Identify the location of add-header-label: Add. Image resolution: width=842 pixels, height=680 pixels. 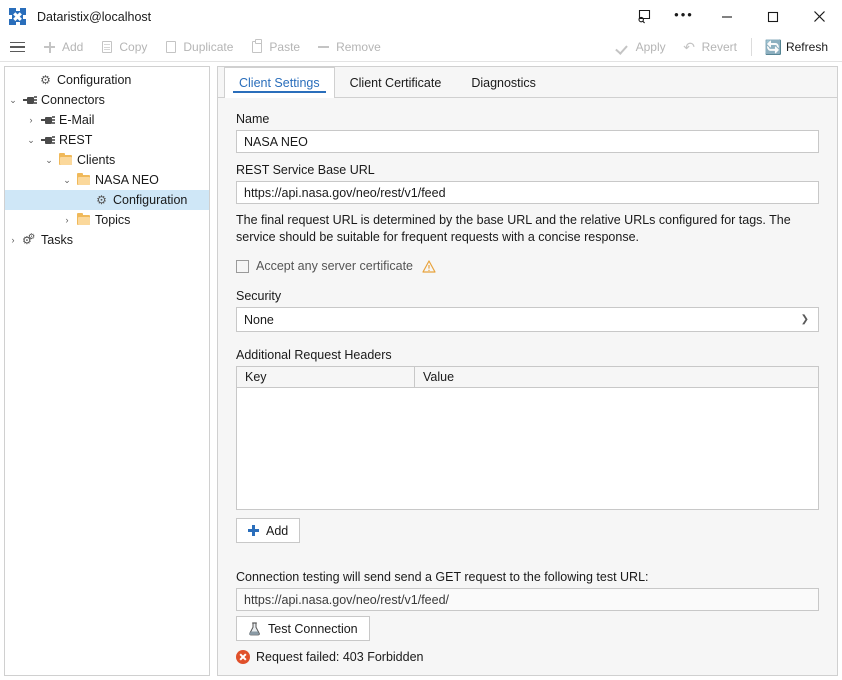
(277, 530).